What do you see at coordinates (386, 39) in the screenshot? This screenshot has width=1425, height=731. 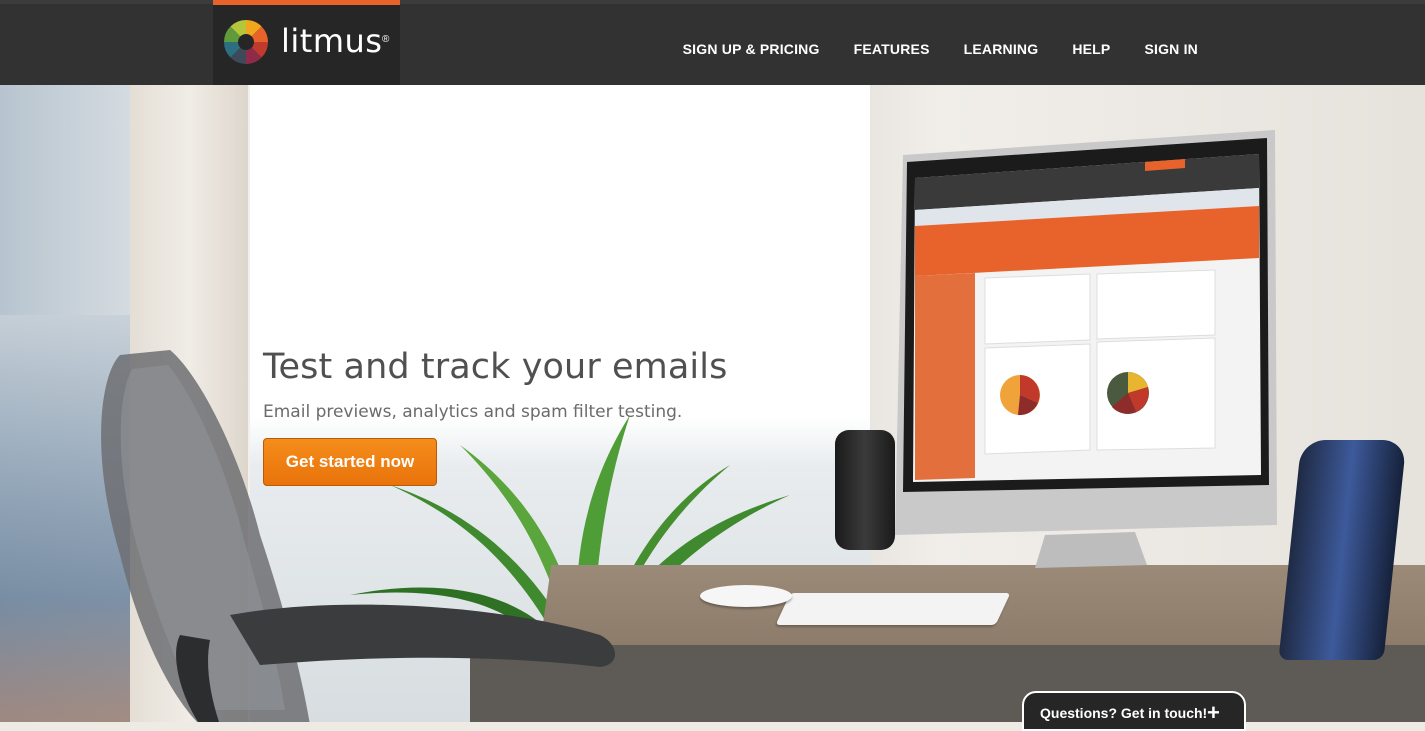 I see `registered-mark: ®` at bounding box center [386, 39].